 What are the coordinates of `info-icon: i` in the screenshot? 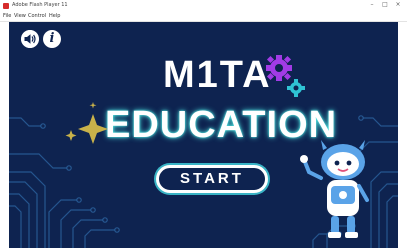 It's located at (52, 38).